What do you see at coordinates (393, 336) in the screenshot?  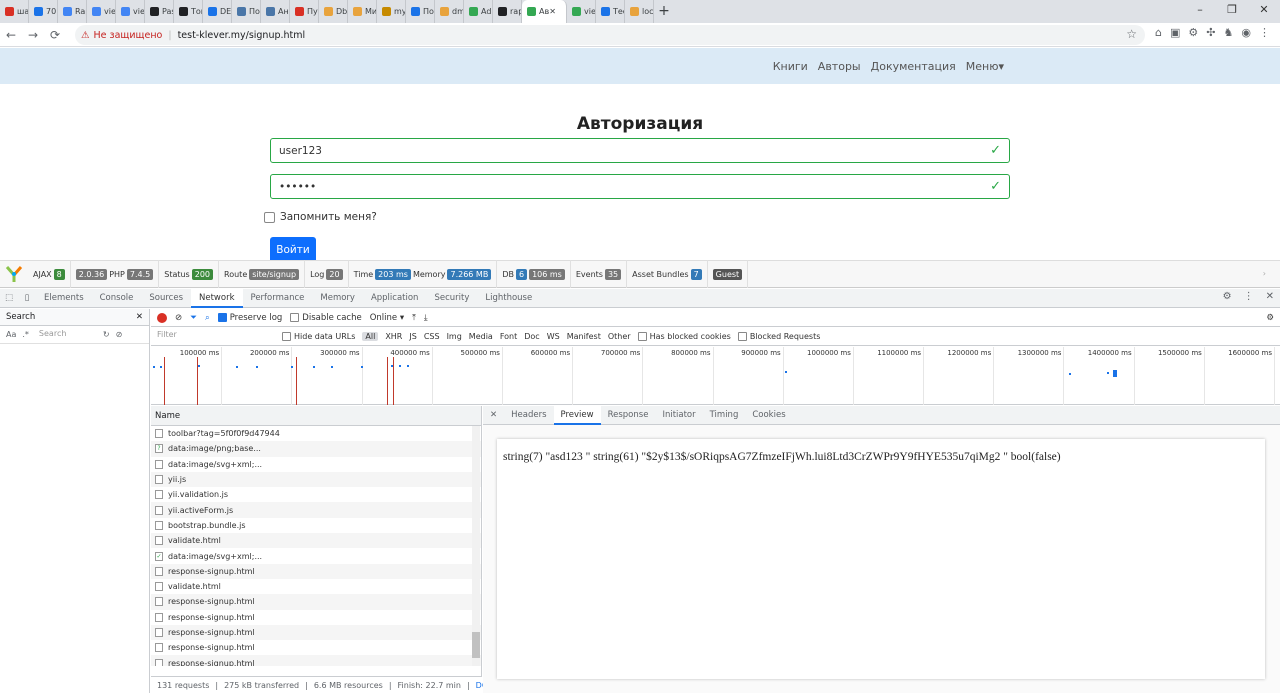 I see `filter-type-xhr: XHR` at bounding box center [393, 336].